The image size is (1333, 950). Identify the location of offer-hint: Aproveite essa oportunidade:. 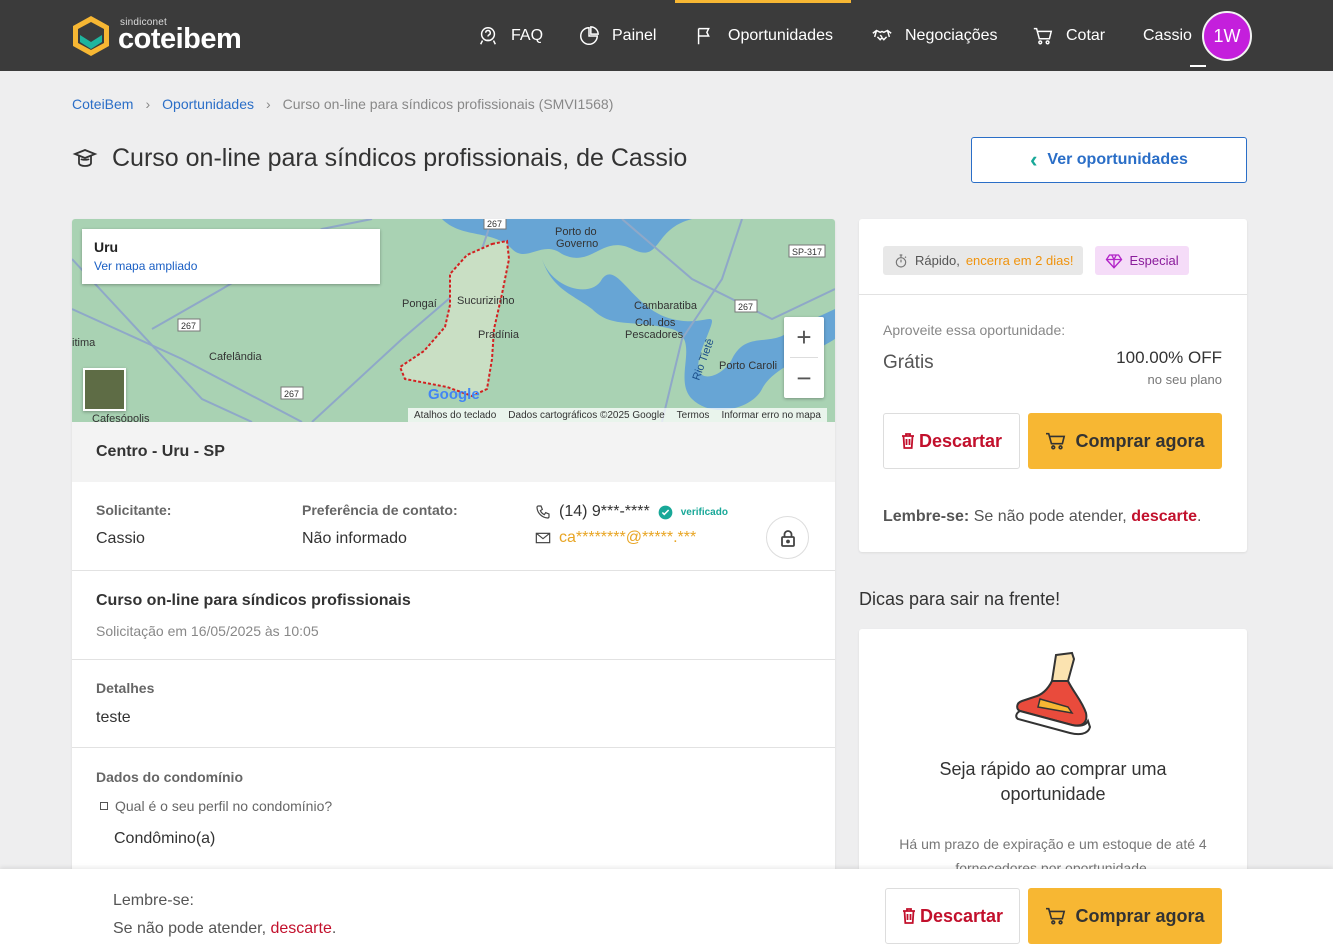
(974, 330).